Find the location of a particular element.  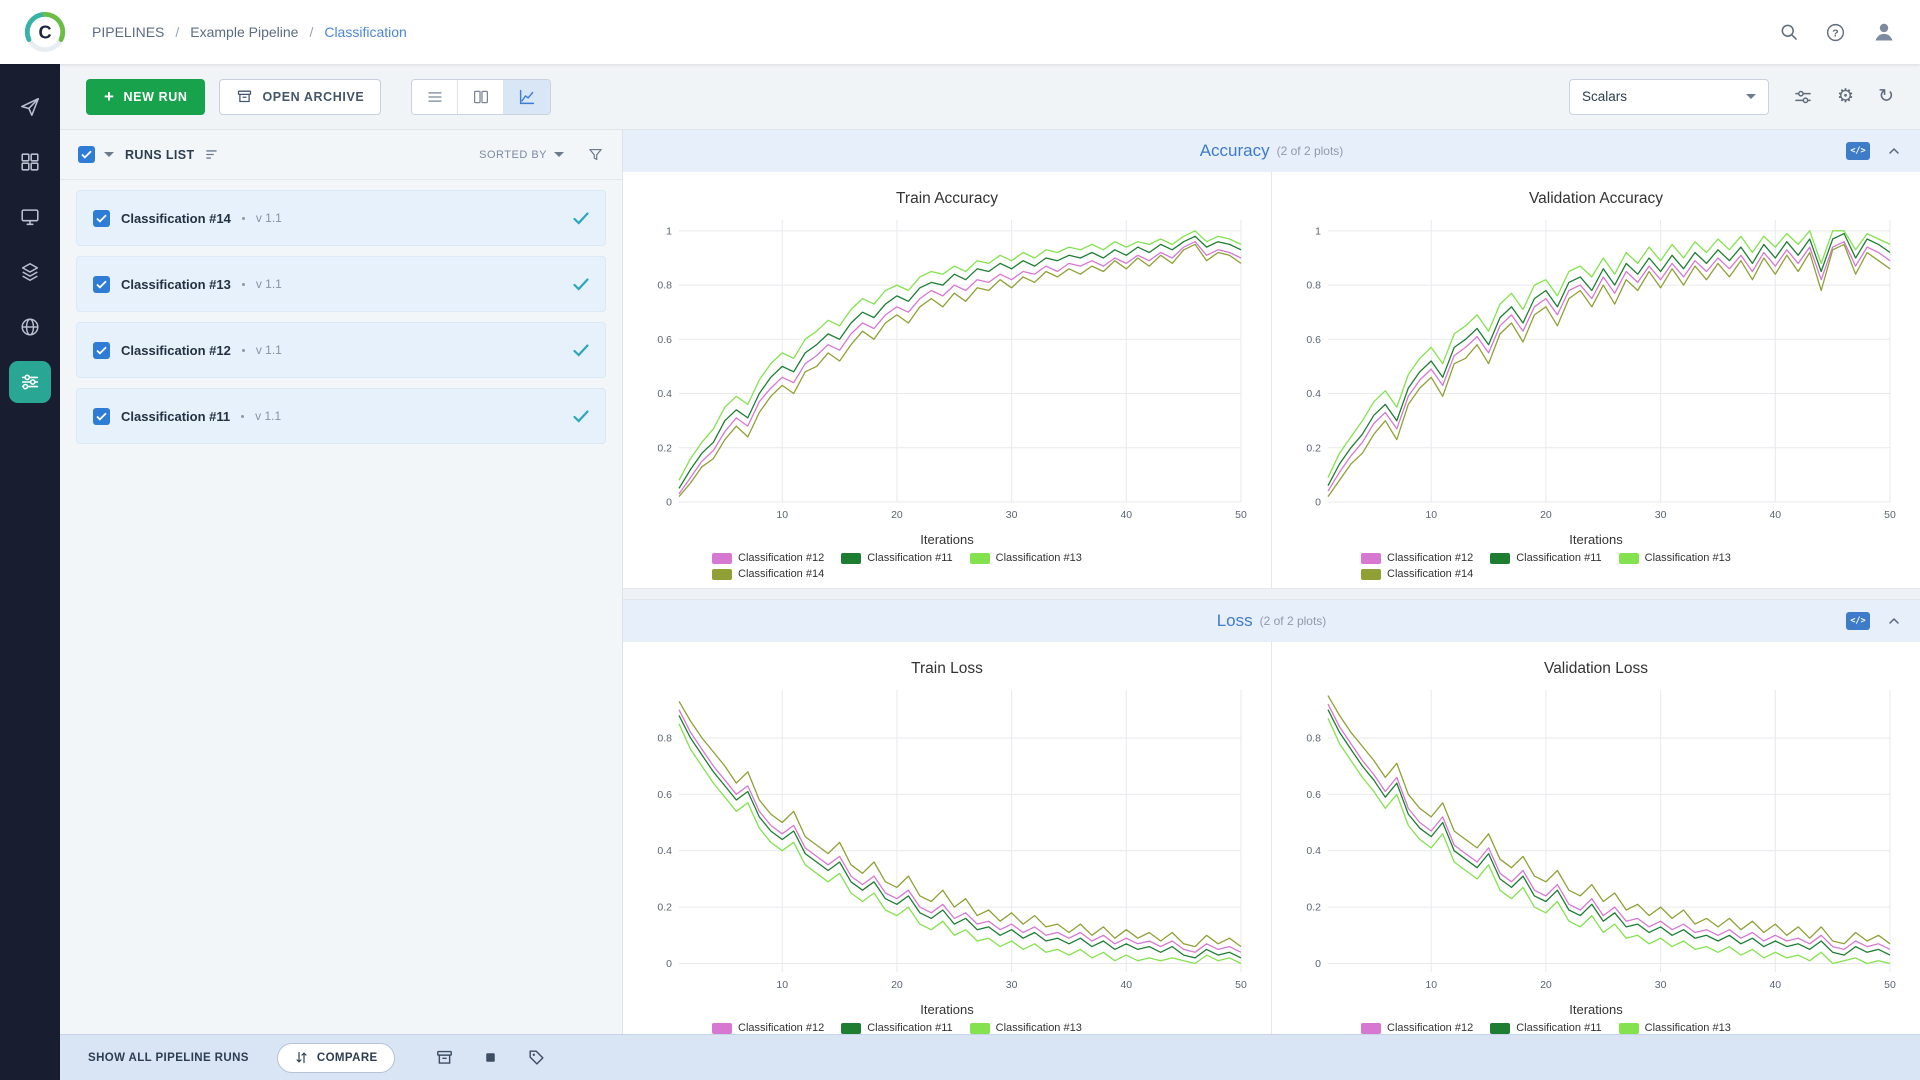

train-loss-plot: 0 0.2 0.4 0.6 0.8 10 20 30 40 50 is located at coordinates (947, 842).